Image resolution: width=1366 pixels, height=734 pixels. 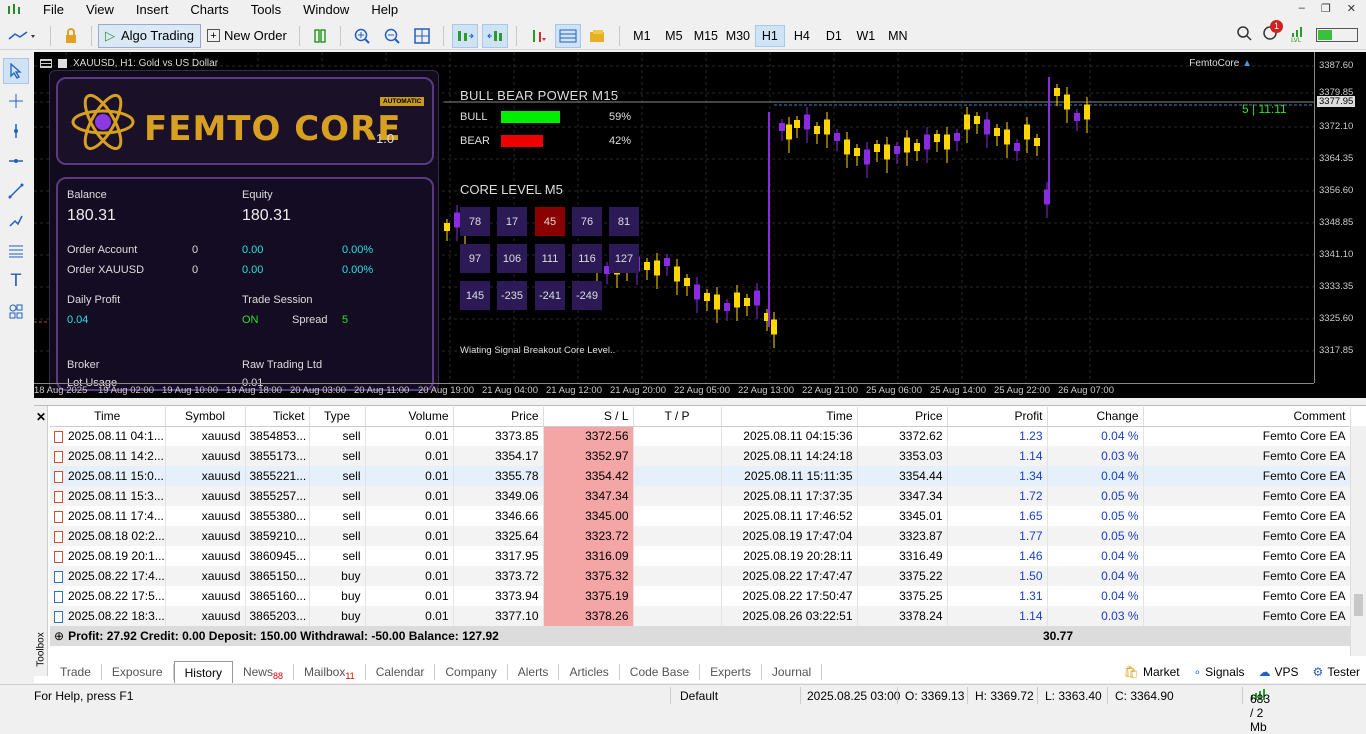 I want to click on price-tick: 3348.85, so click(x=1336, y=222).